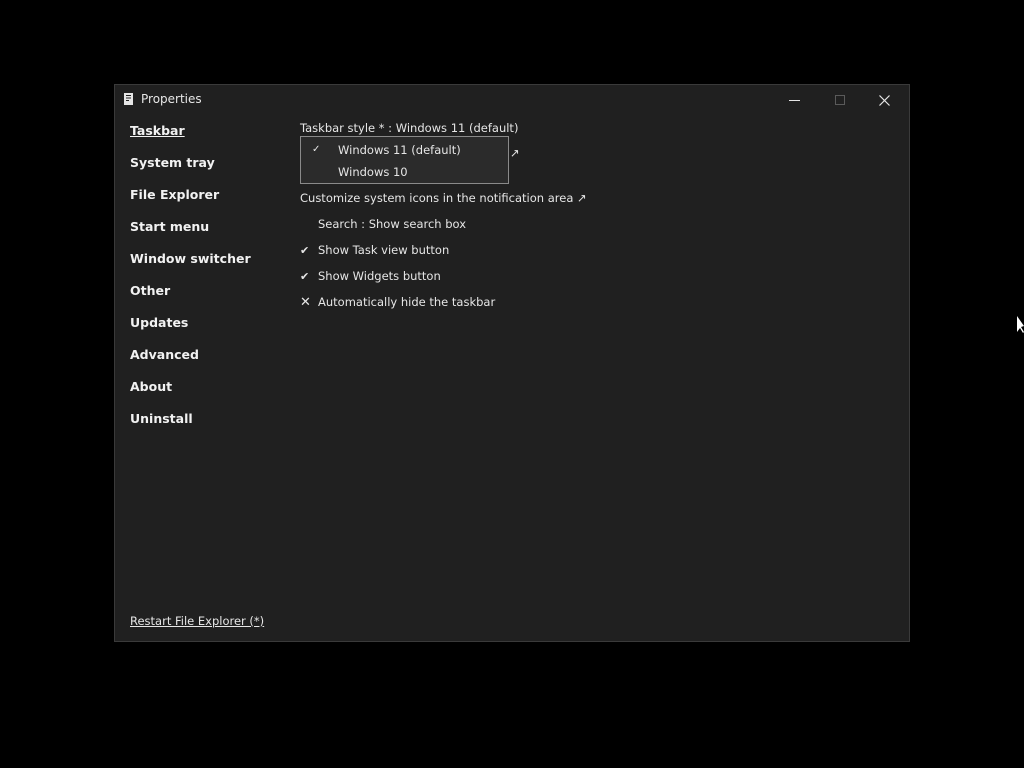  I want to click on sidebar-item-about: About, so click(210, 394).